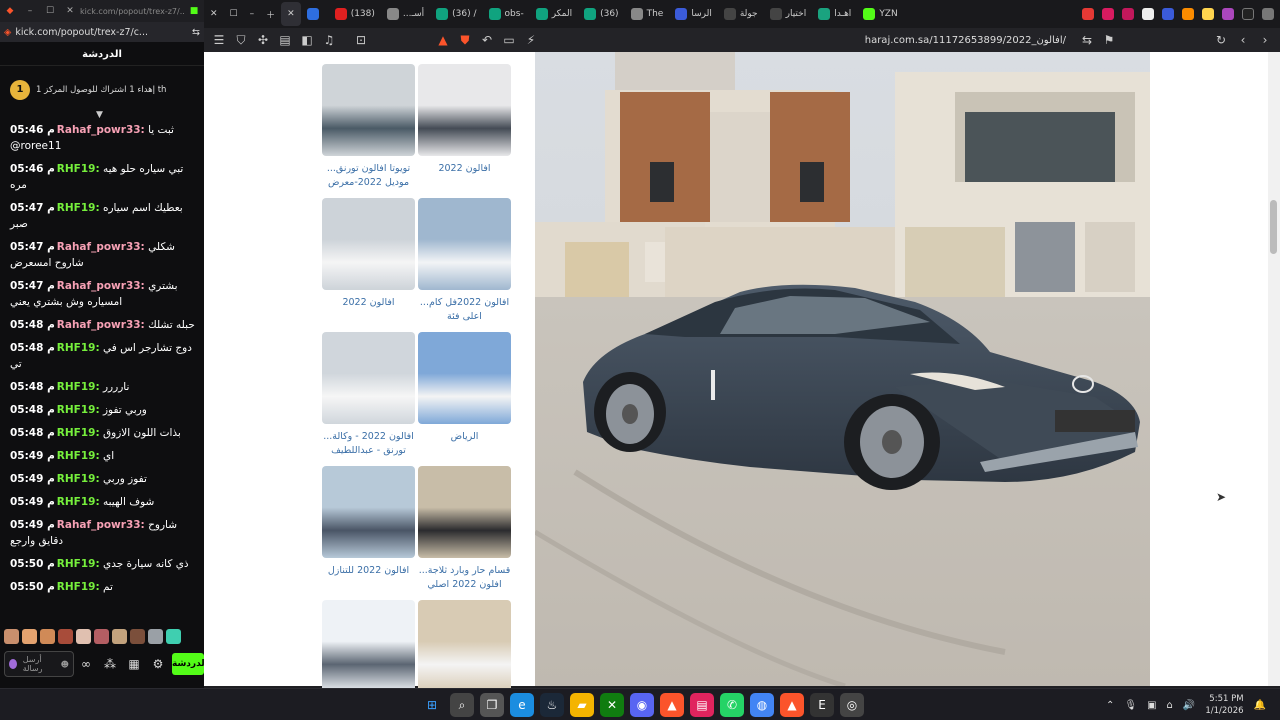 The height and width of the screenshot is (720, 1280). What do you see at coordinates (234, 14) in the screenshot?
I see `tab-list-button: ☐` at bounding box center [234, 14].